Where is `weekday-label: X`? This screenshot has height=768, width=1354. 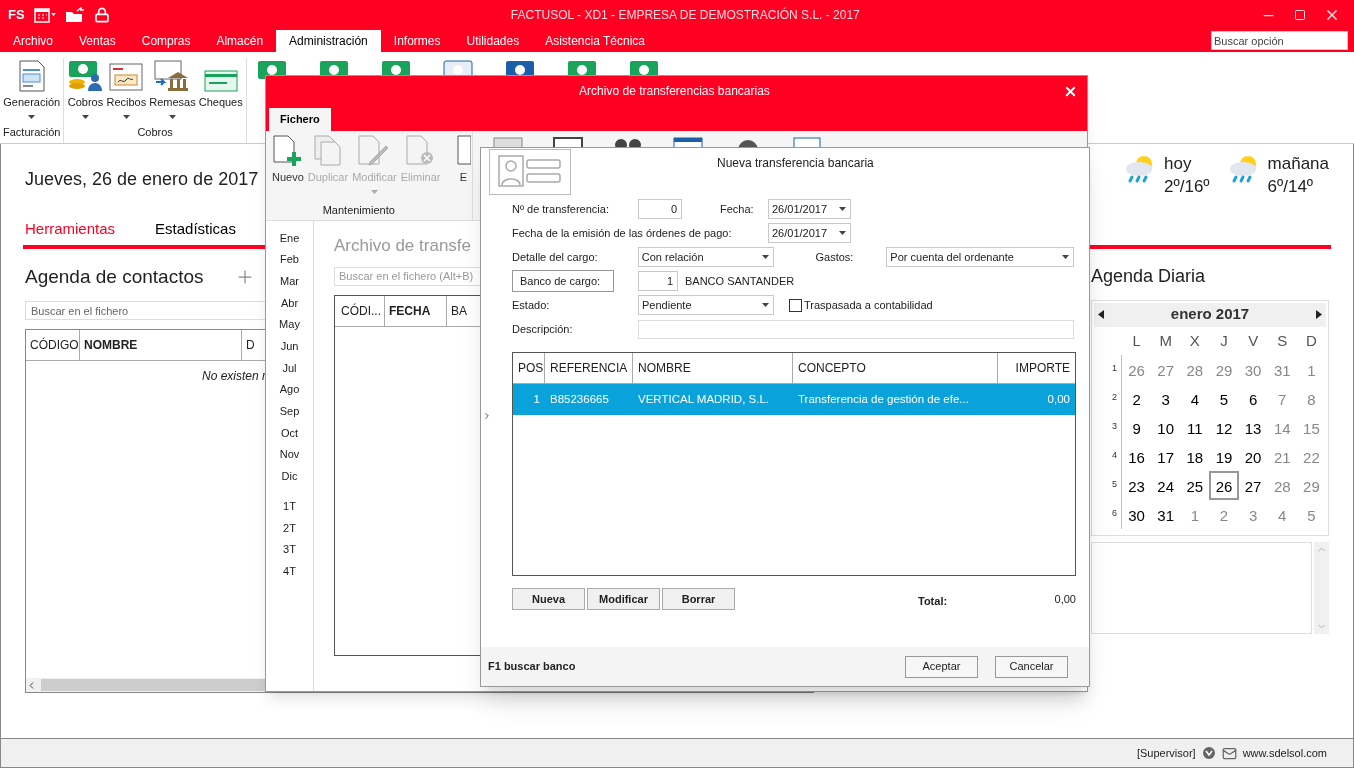
weekday-label: X is located at coordinates (1194, 340).